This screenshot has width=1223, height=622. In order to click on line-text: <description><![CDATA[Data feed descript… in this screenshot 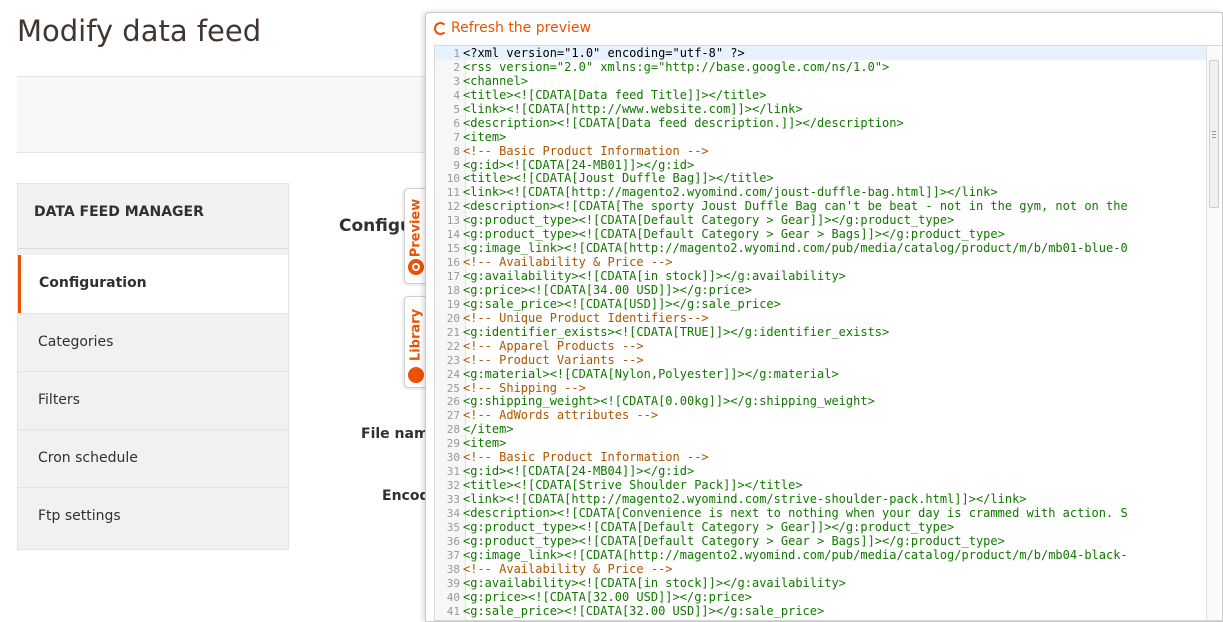, I will do `click(683, 122)`.